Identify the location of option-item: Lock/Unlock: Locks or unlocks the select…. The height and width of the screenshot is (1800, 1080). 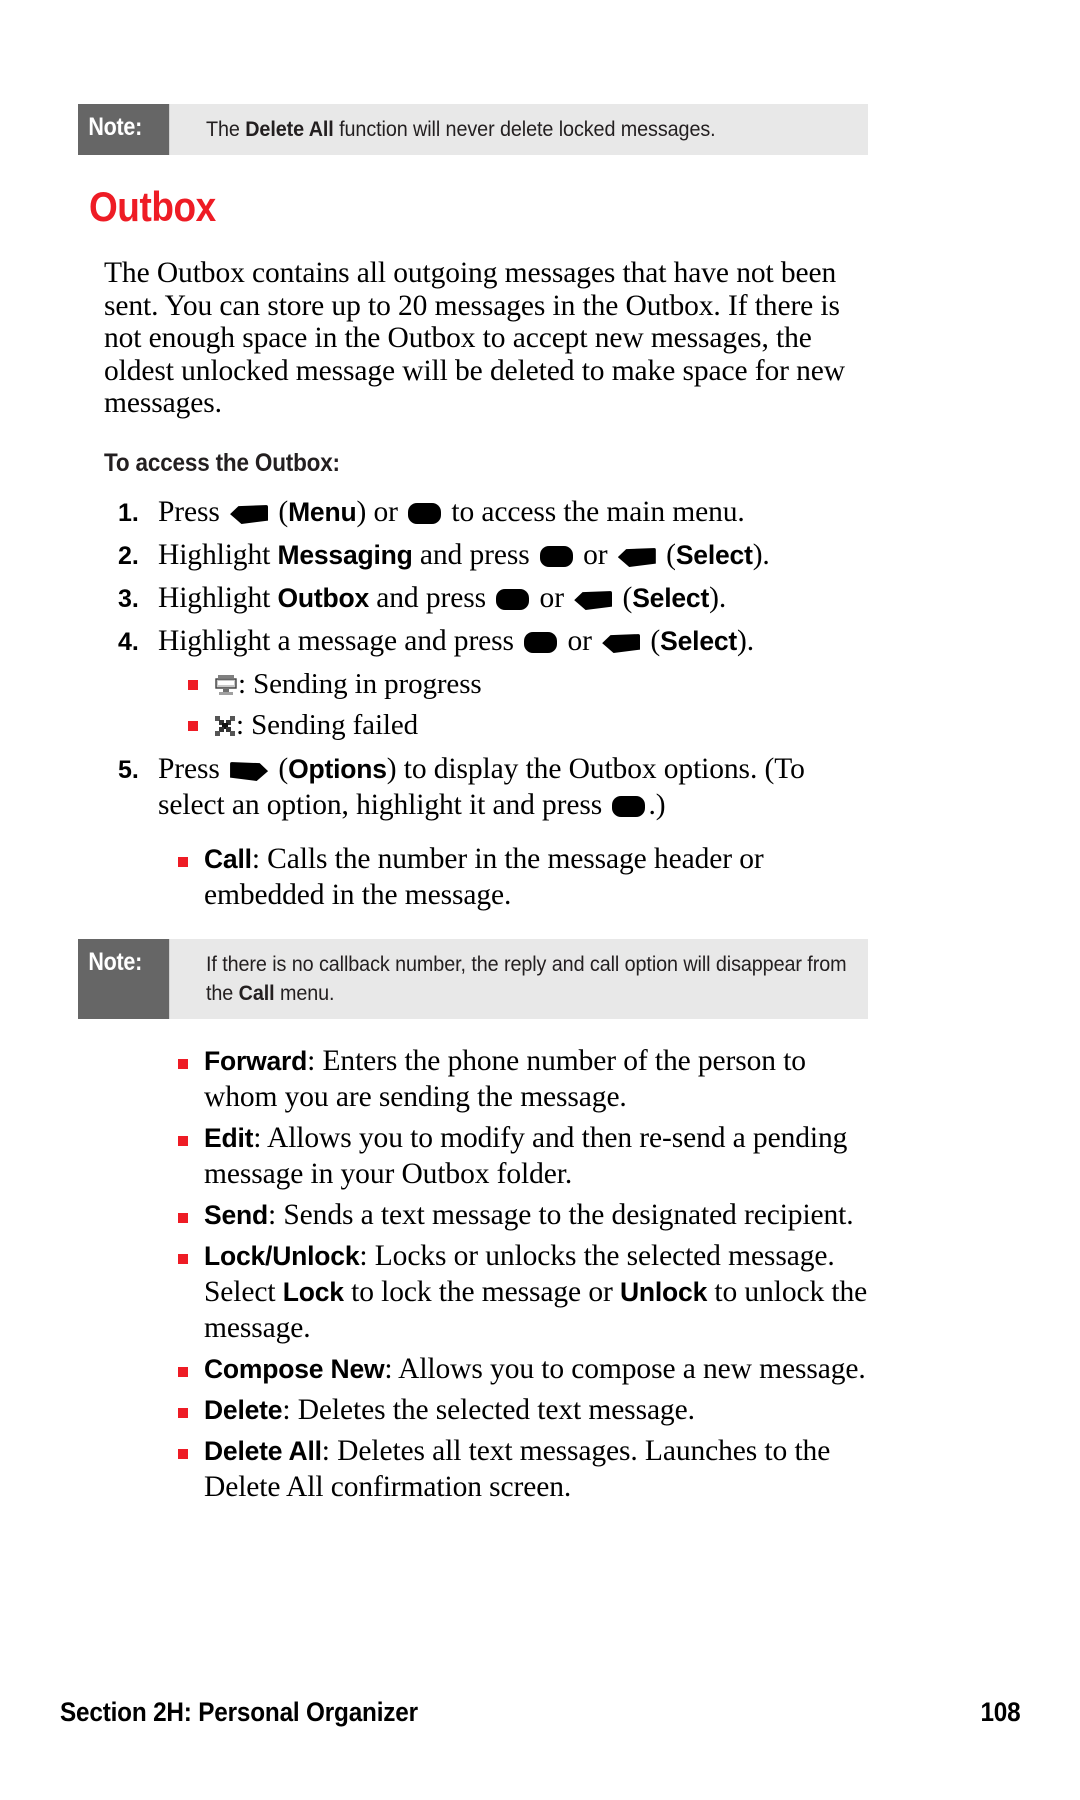
(528, 1292).